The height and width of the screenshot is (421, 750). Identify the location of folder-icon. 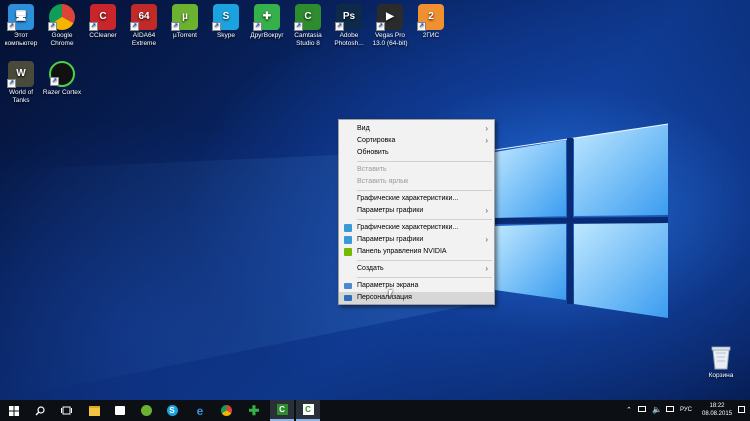
(94, 410).